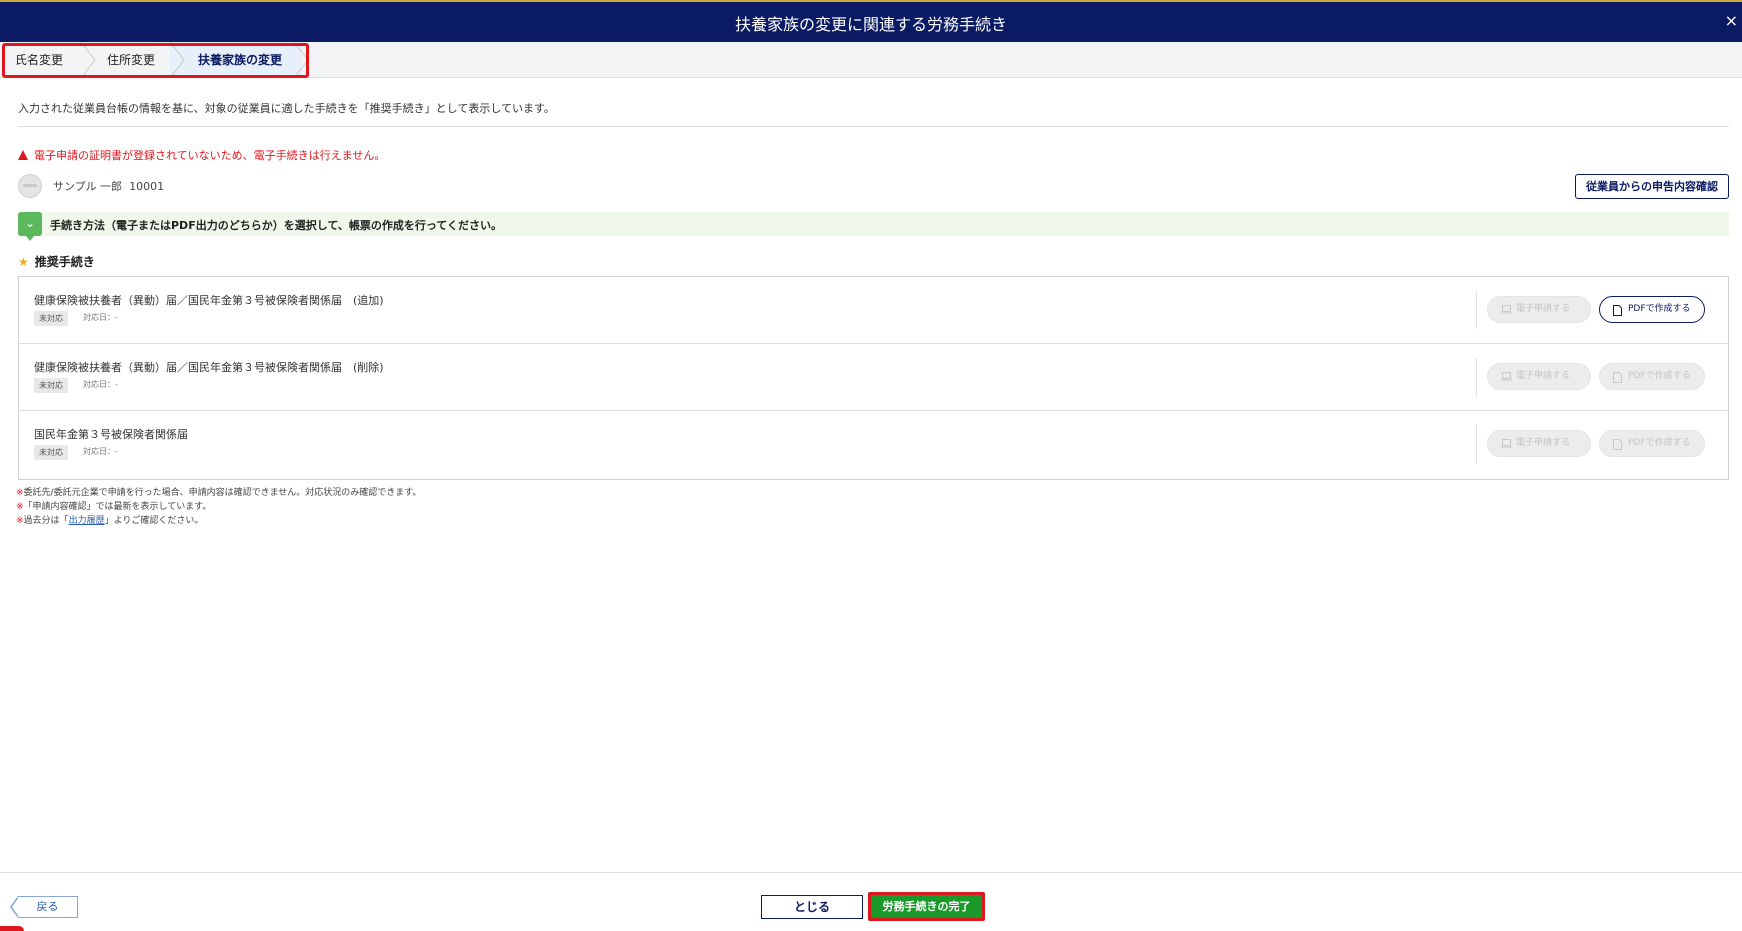 The height and width of the screenshot is (931, 1742). What do you see at coordinates (812, 907) in the screenshot?
I see `close-button: とじる` at bounding box center [812, 907].